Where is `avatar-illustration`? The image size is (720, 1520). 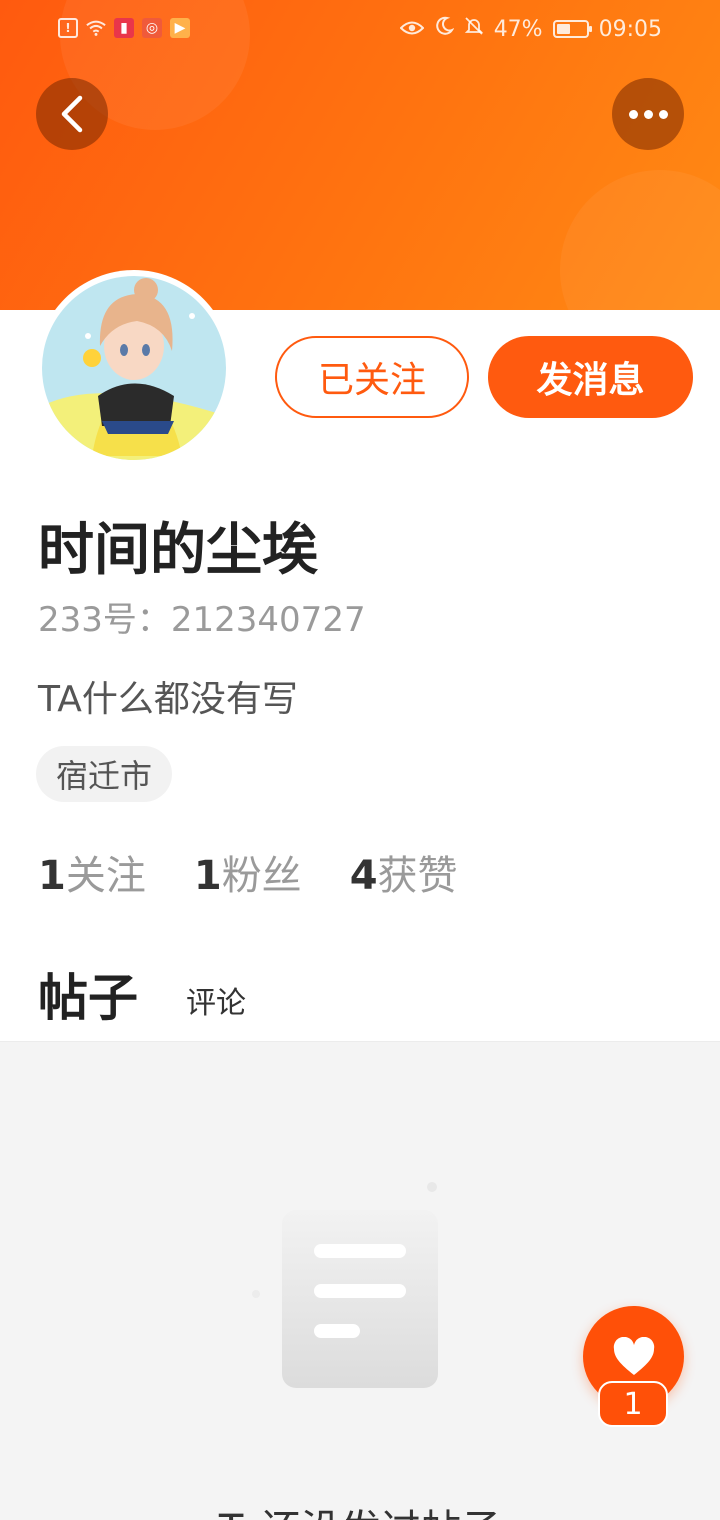 avatar-illustration is located at coordinates (134, 368).